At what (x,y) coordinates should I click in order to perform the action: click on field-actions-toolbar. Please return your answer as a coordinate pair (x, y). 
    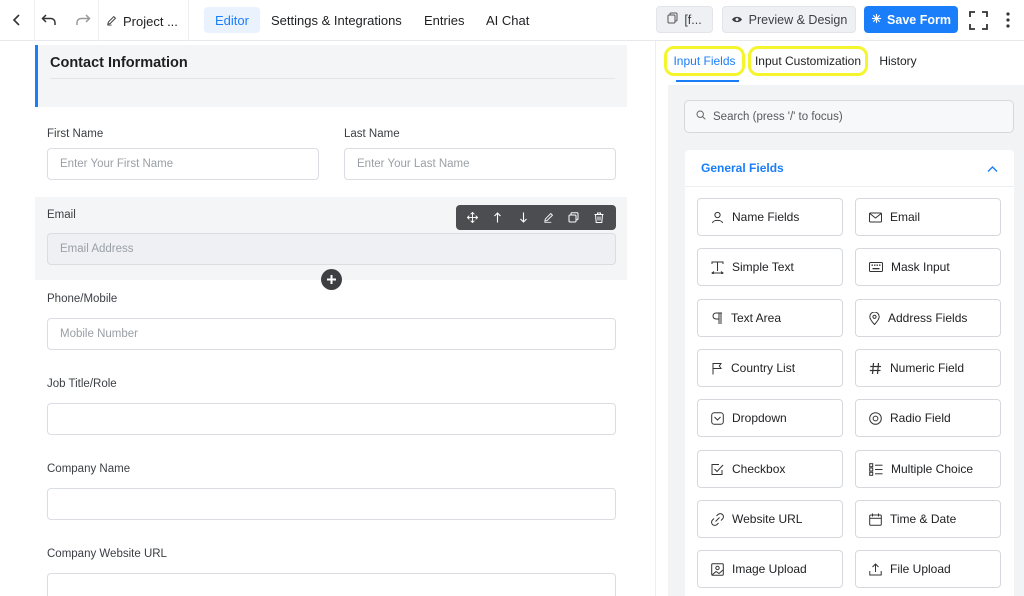
    Looking at the image, I should click on (536, 217).